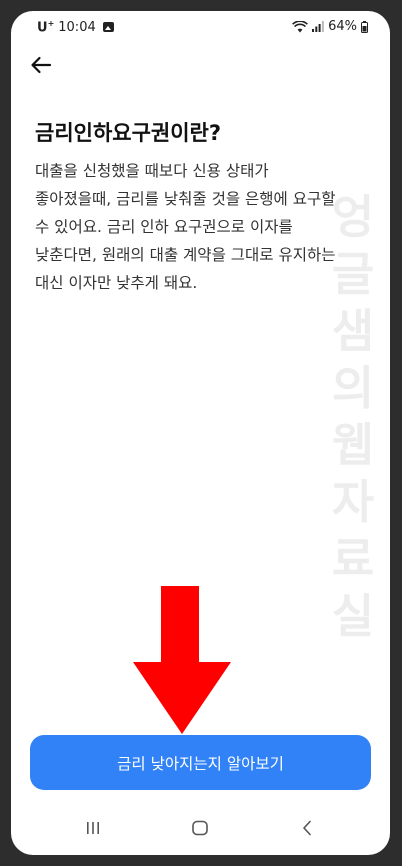  Describe the element at coordinates (200, 27) in the screenshot. I see `status-bar: U+ 10:04 64%` at that location.